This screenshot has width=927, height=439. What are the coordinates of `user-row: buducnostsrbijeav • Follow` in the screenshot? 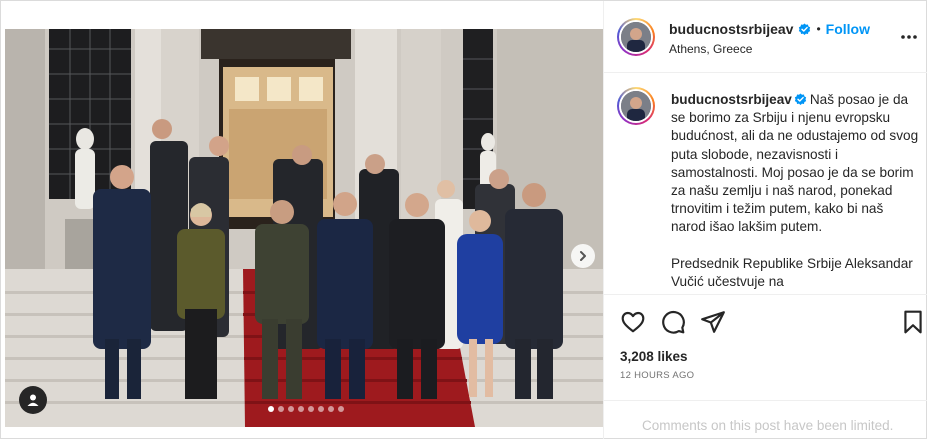 It's located at (769, 29).